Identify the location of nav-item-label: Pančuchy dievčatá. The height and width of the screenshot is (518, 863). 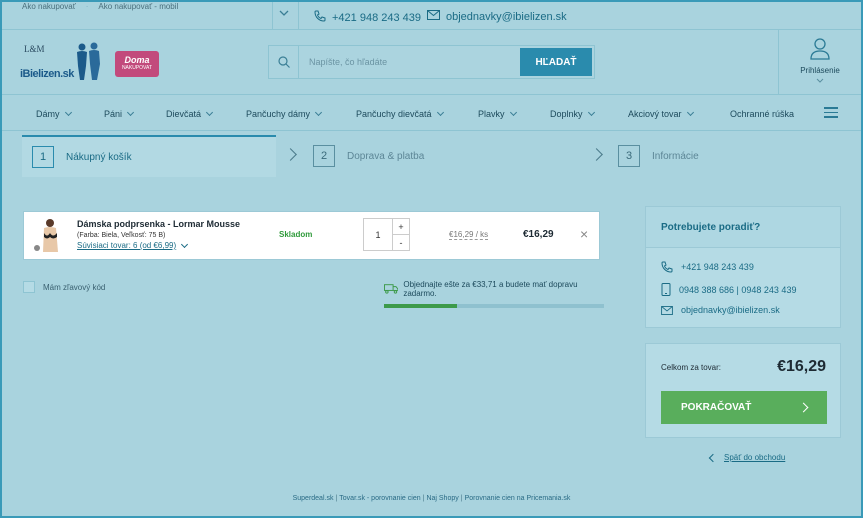
(394, 114).